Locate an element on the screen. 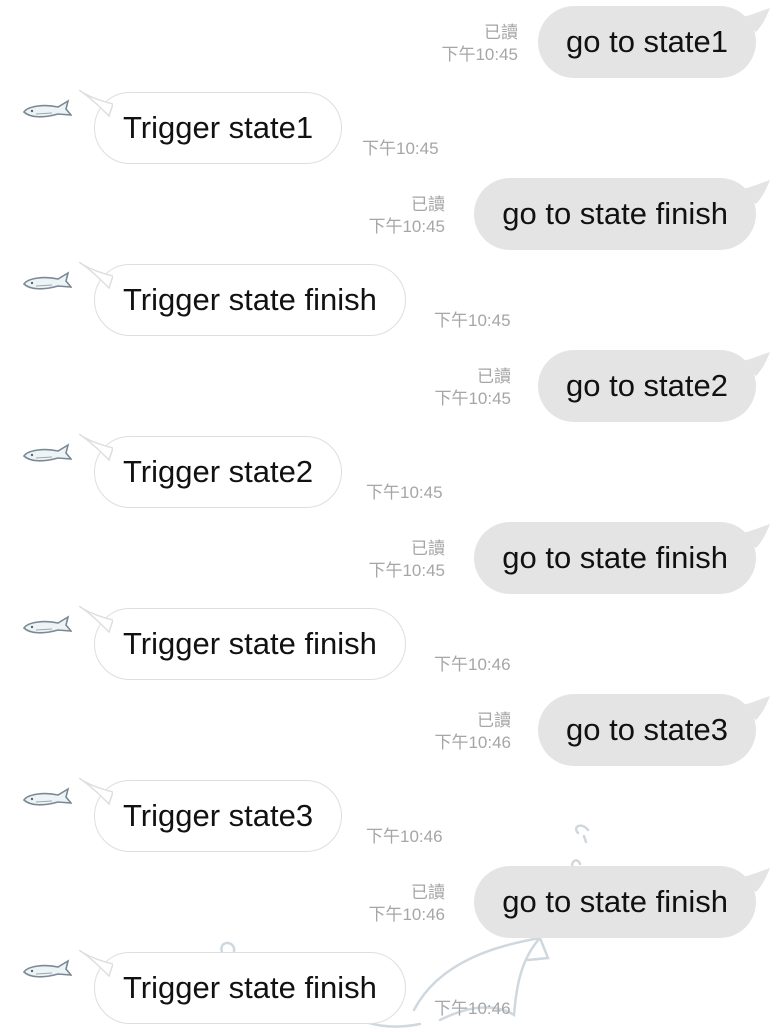 This screenshot has width=780, height=1032. message-text: Trigger state3 is located at coordinates (218, 815).